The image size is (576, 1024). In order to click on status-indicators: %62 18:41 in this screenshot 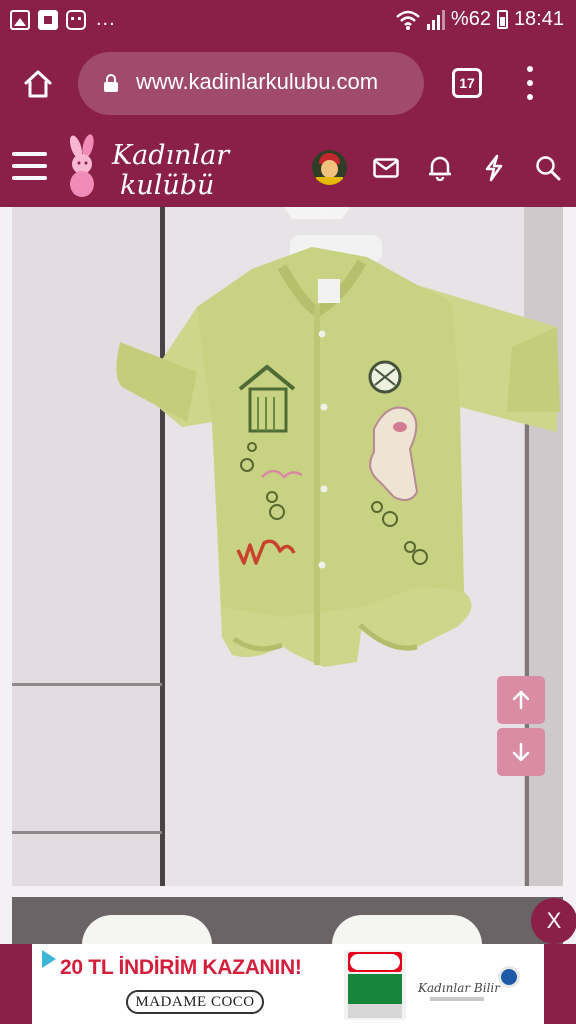, I will do `click(479, 19)`.